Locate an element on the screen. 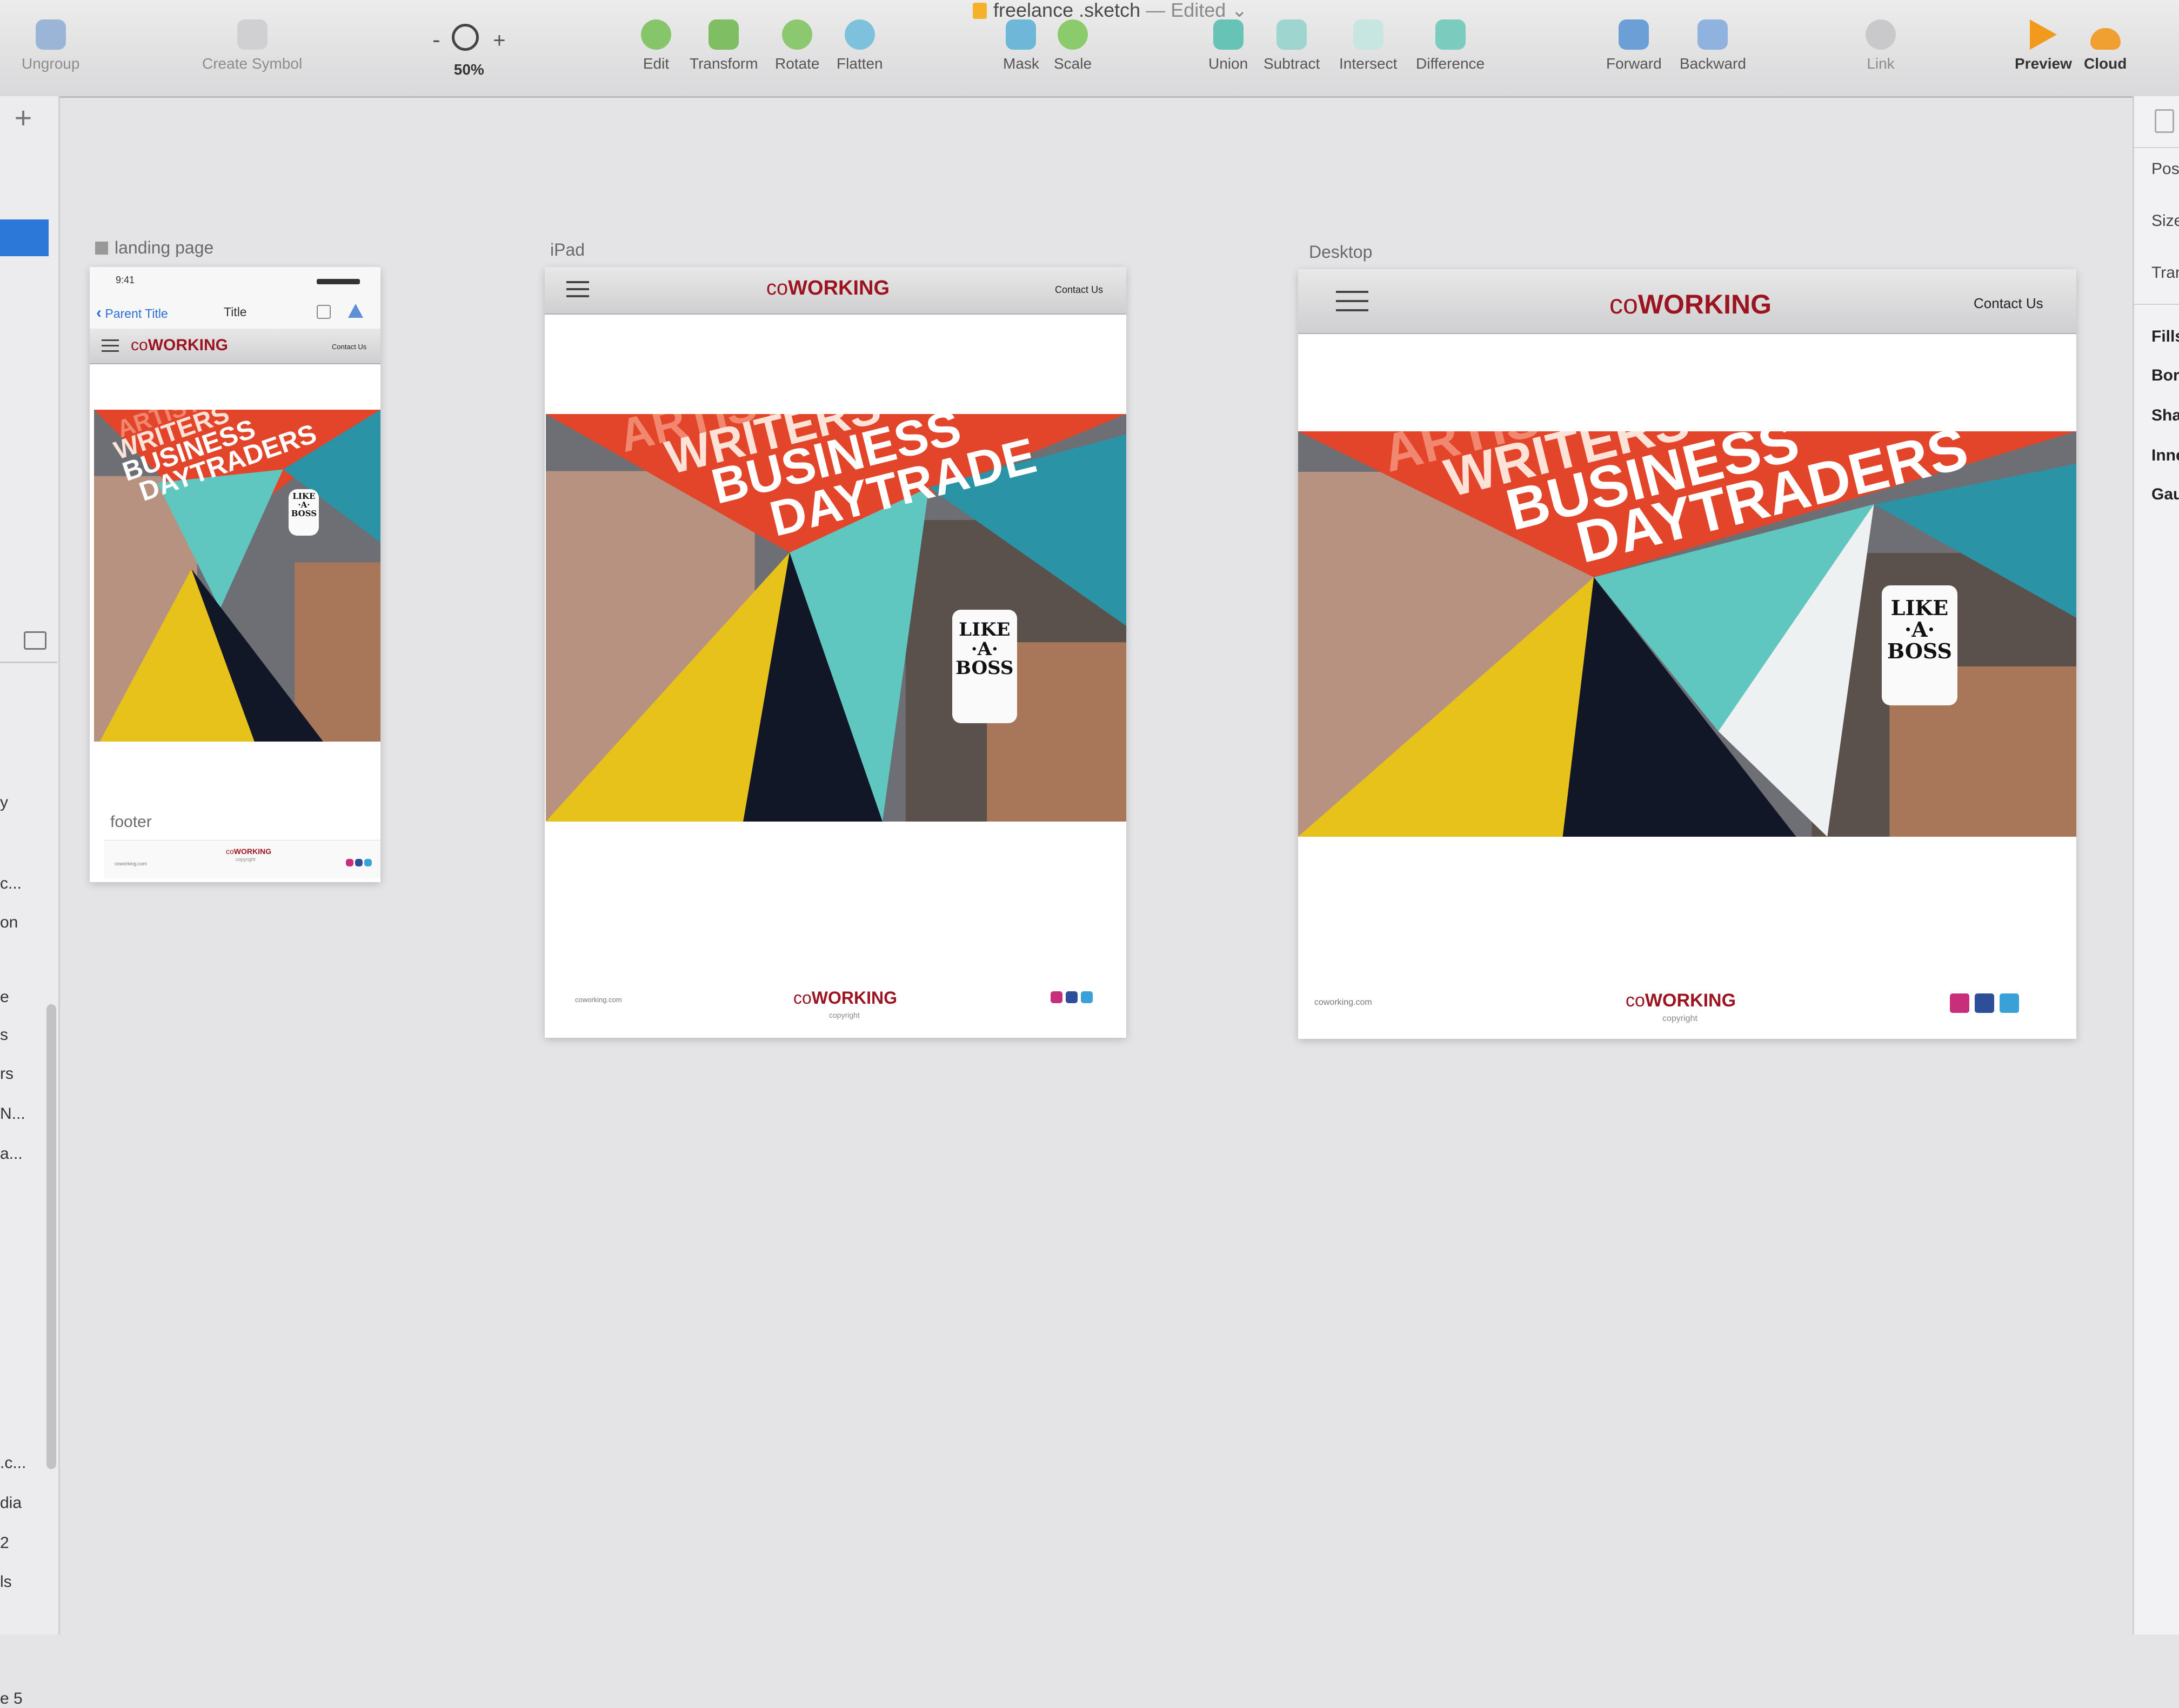 The width and height of the screenshot is (2179, 1708). mug-text-line1: LIKE is located at coordinates (985, 629).